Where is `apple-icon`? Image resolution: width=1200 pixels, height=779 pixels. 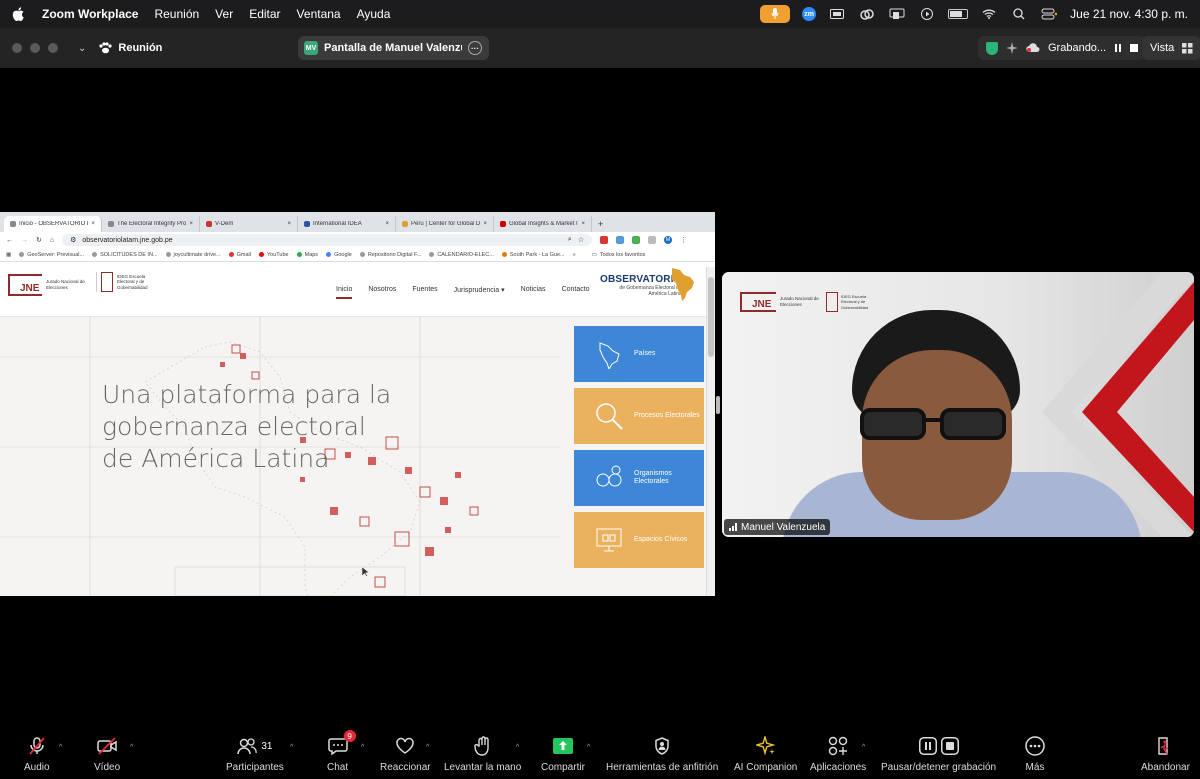
apple-icon is located at coordinates (19, 14).